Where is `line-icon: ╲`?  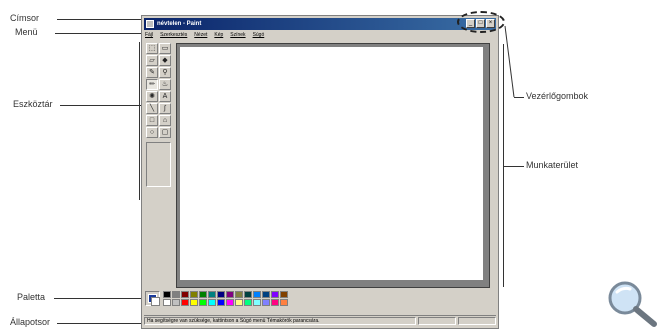
line-icon: ╲ is located at coordinates (152, 108).